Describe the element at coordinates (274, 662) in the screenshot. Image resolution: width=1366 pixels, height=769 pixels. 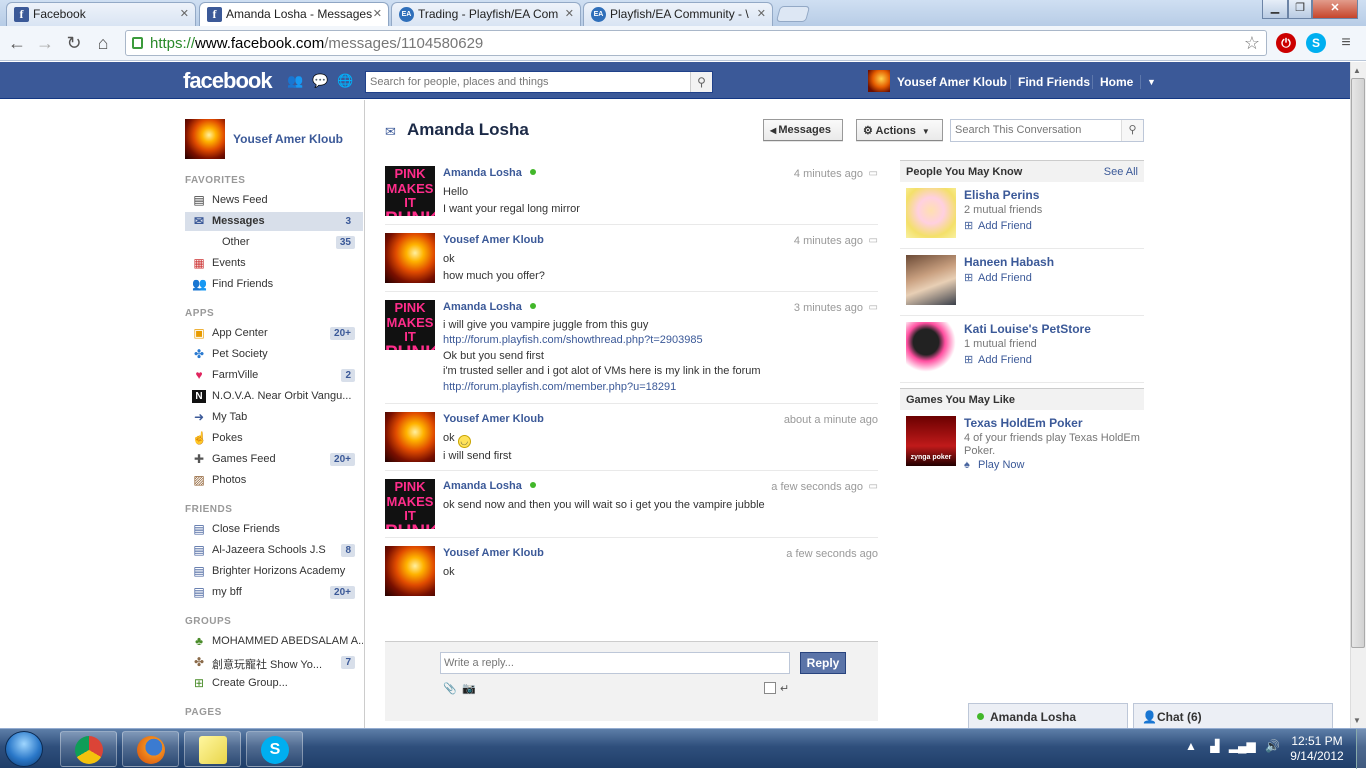
I see `sidebar-item-group-pets: ✤ 創意玩寵社 Show Yo... 7` at that location.